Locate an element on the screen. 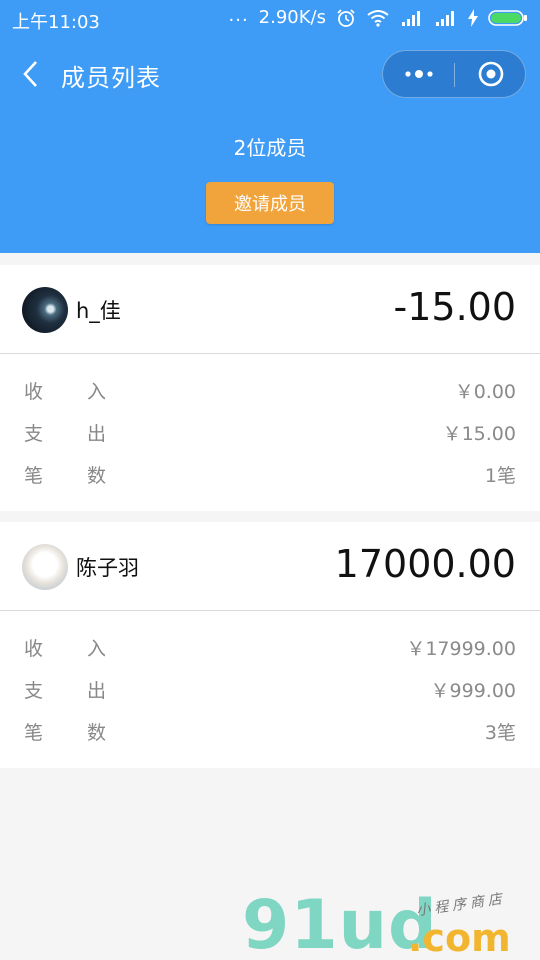 This screenshot has height=960, width=540. expense-value: ￥15.00 is located at coordinates (479, 434).